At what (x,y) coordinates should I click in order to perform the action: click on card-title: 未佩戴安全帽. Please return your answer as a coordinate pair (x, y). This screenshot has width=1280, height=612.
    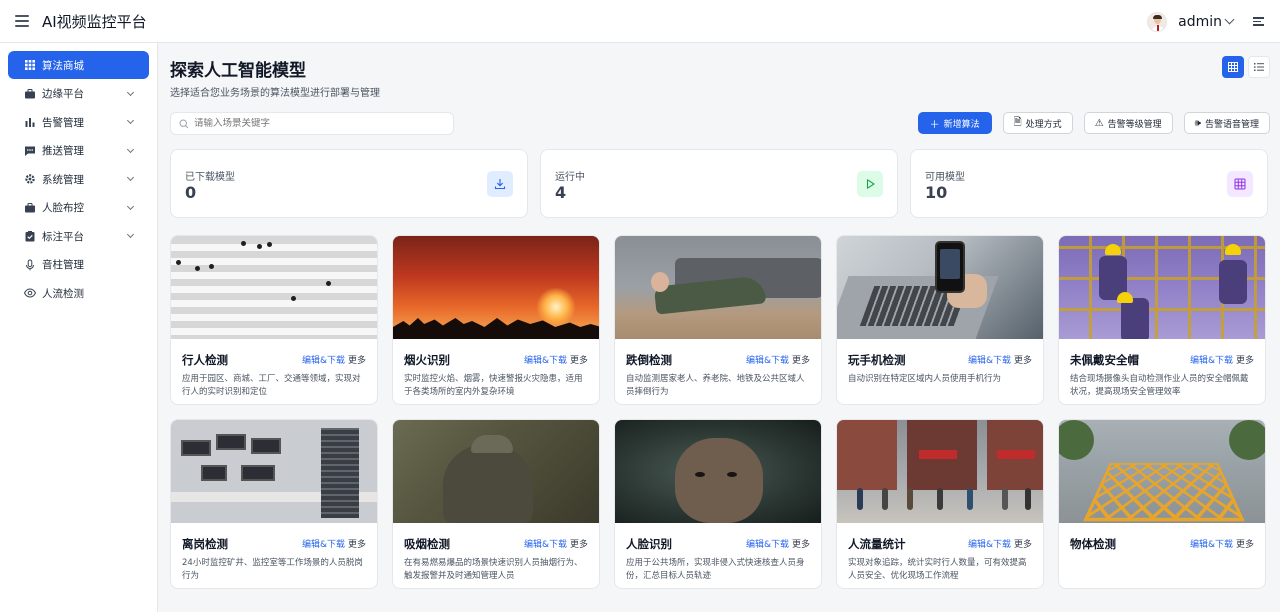
    Looking at the image, I should click on (1104, 360).